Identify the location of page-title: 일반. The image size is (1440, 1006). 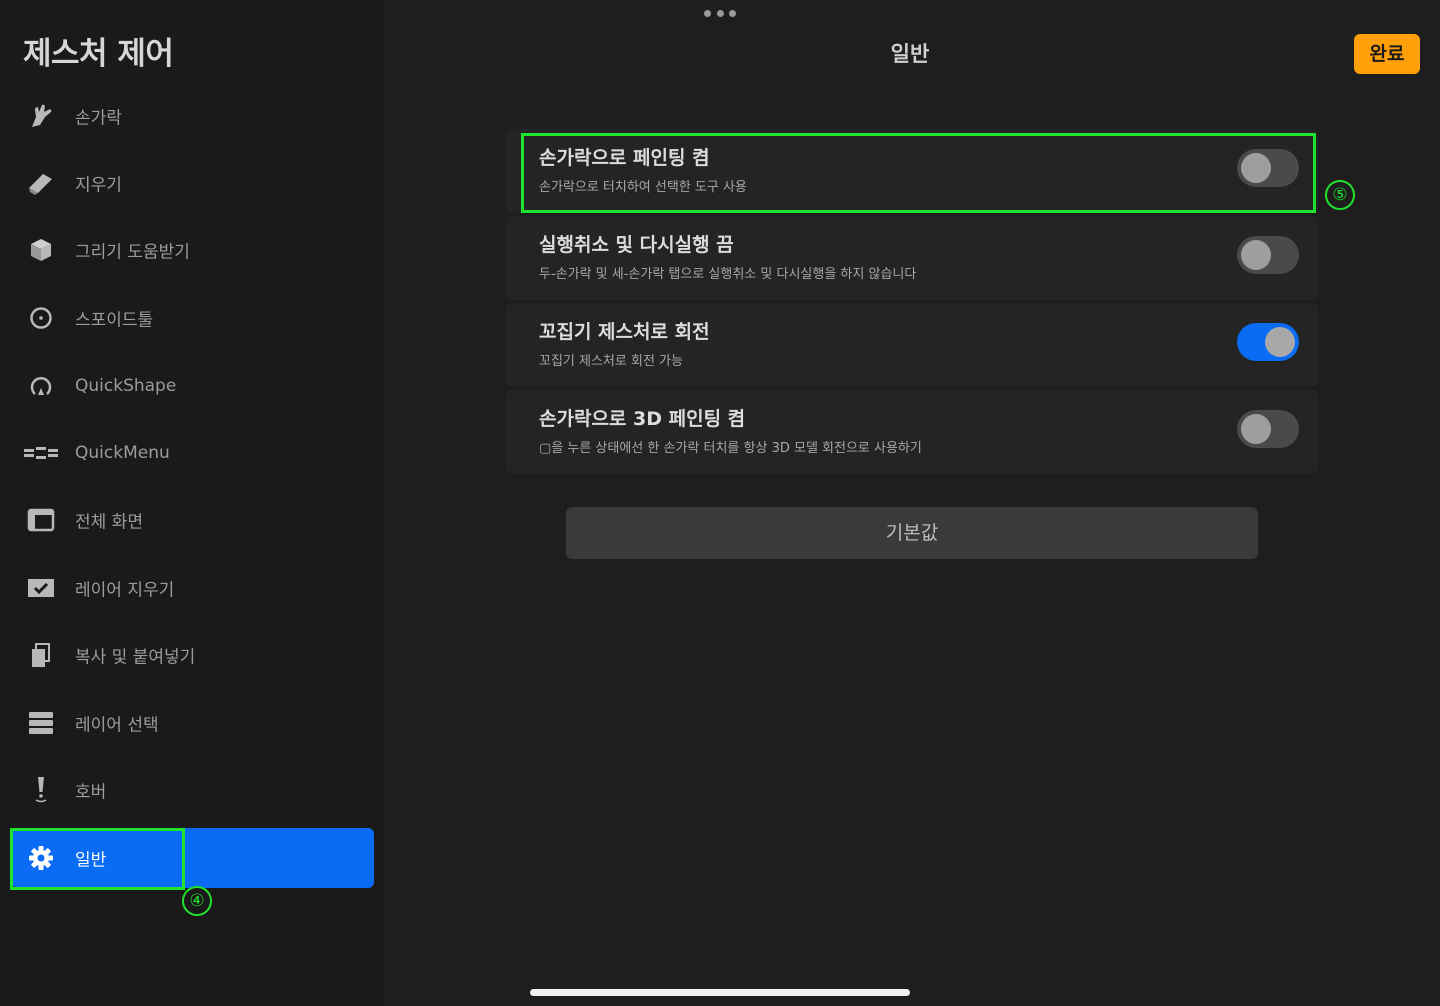
(910, 54).